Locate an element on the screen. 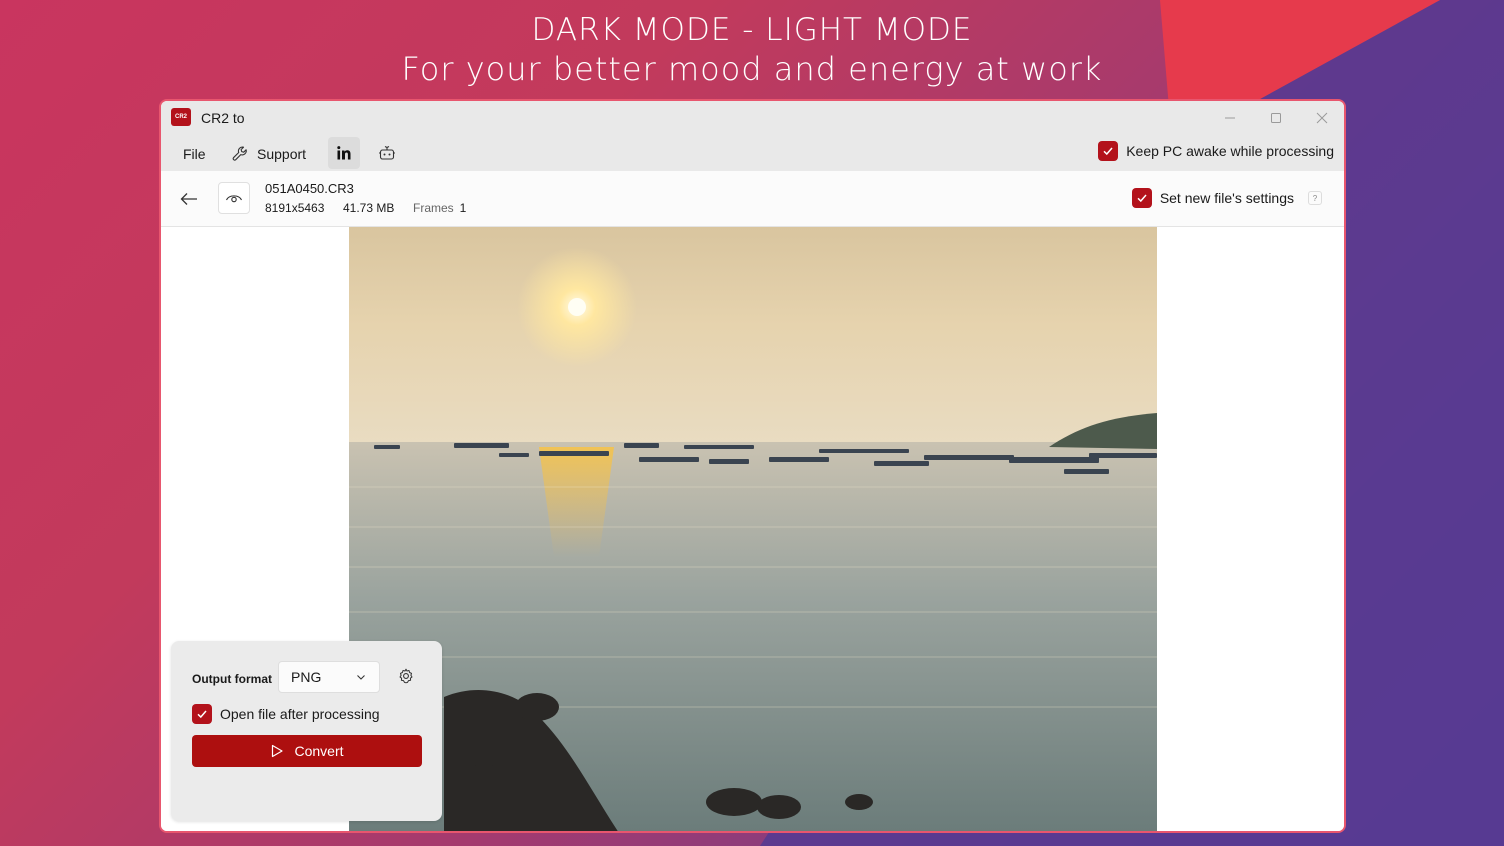  close-icon is located at coordinates (1322, 118).